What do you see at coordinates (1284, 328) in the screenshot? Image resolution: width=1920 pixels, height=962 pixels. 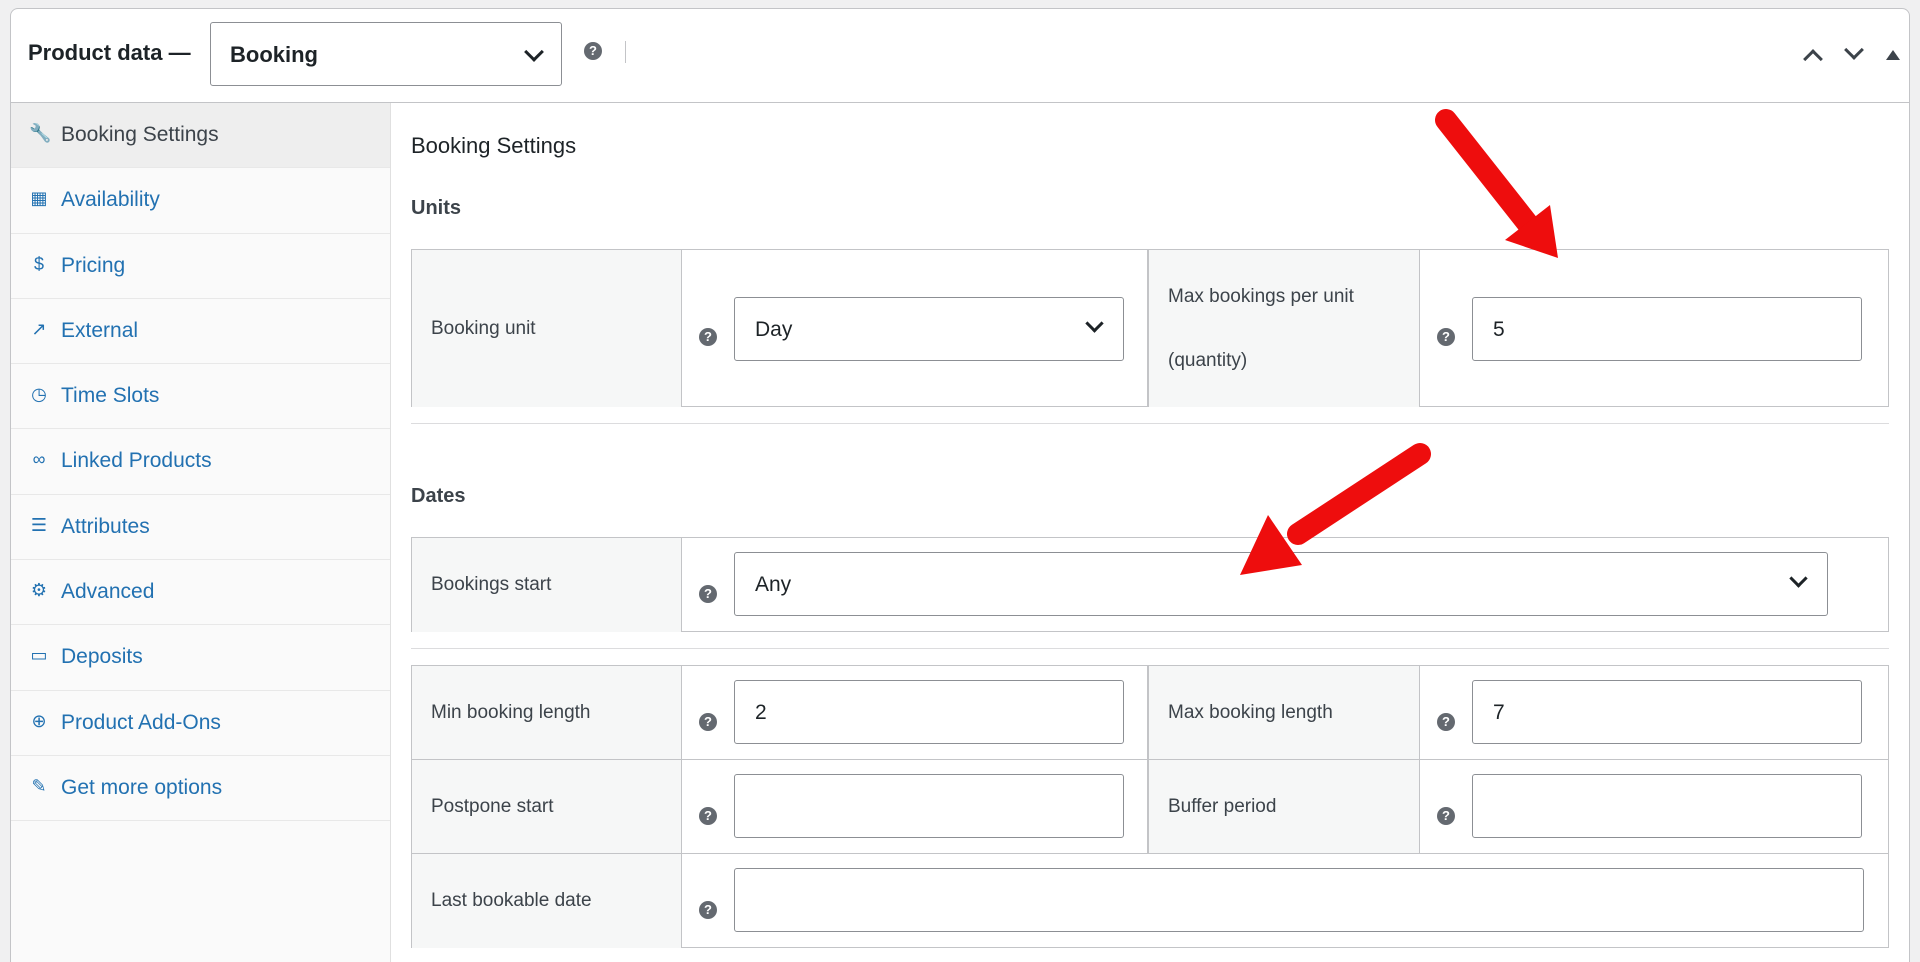 I see `max-bookings-label-cell: Max bookings per unit (quantity)` at bounding box center [1284, 328].